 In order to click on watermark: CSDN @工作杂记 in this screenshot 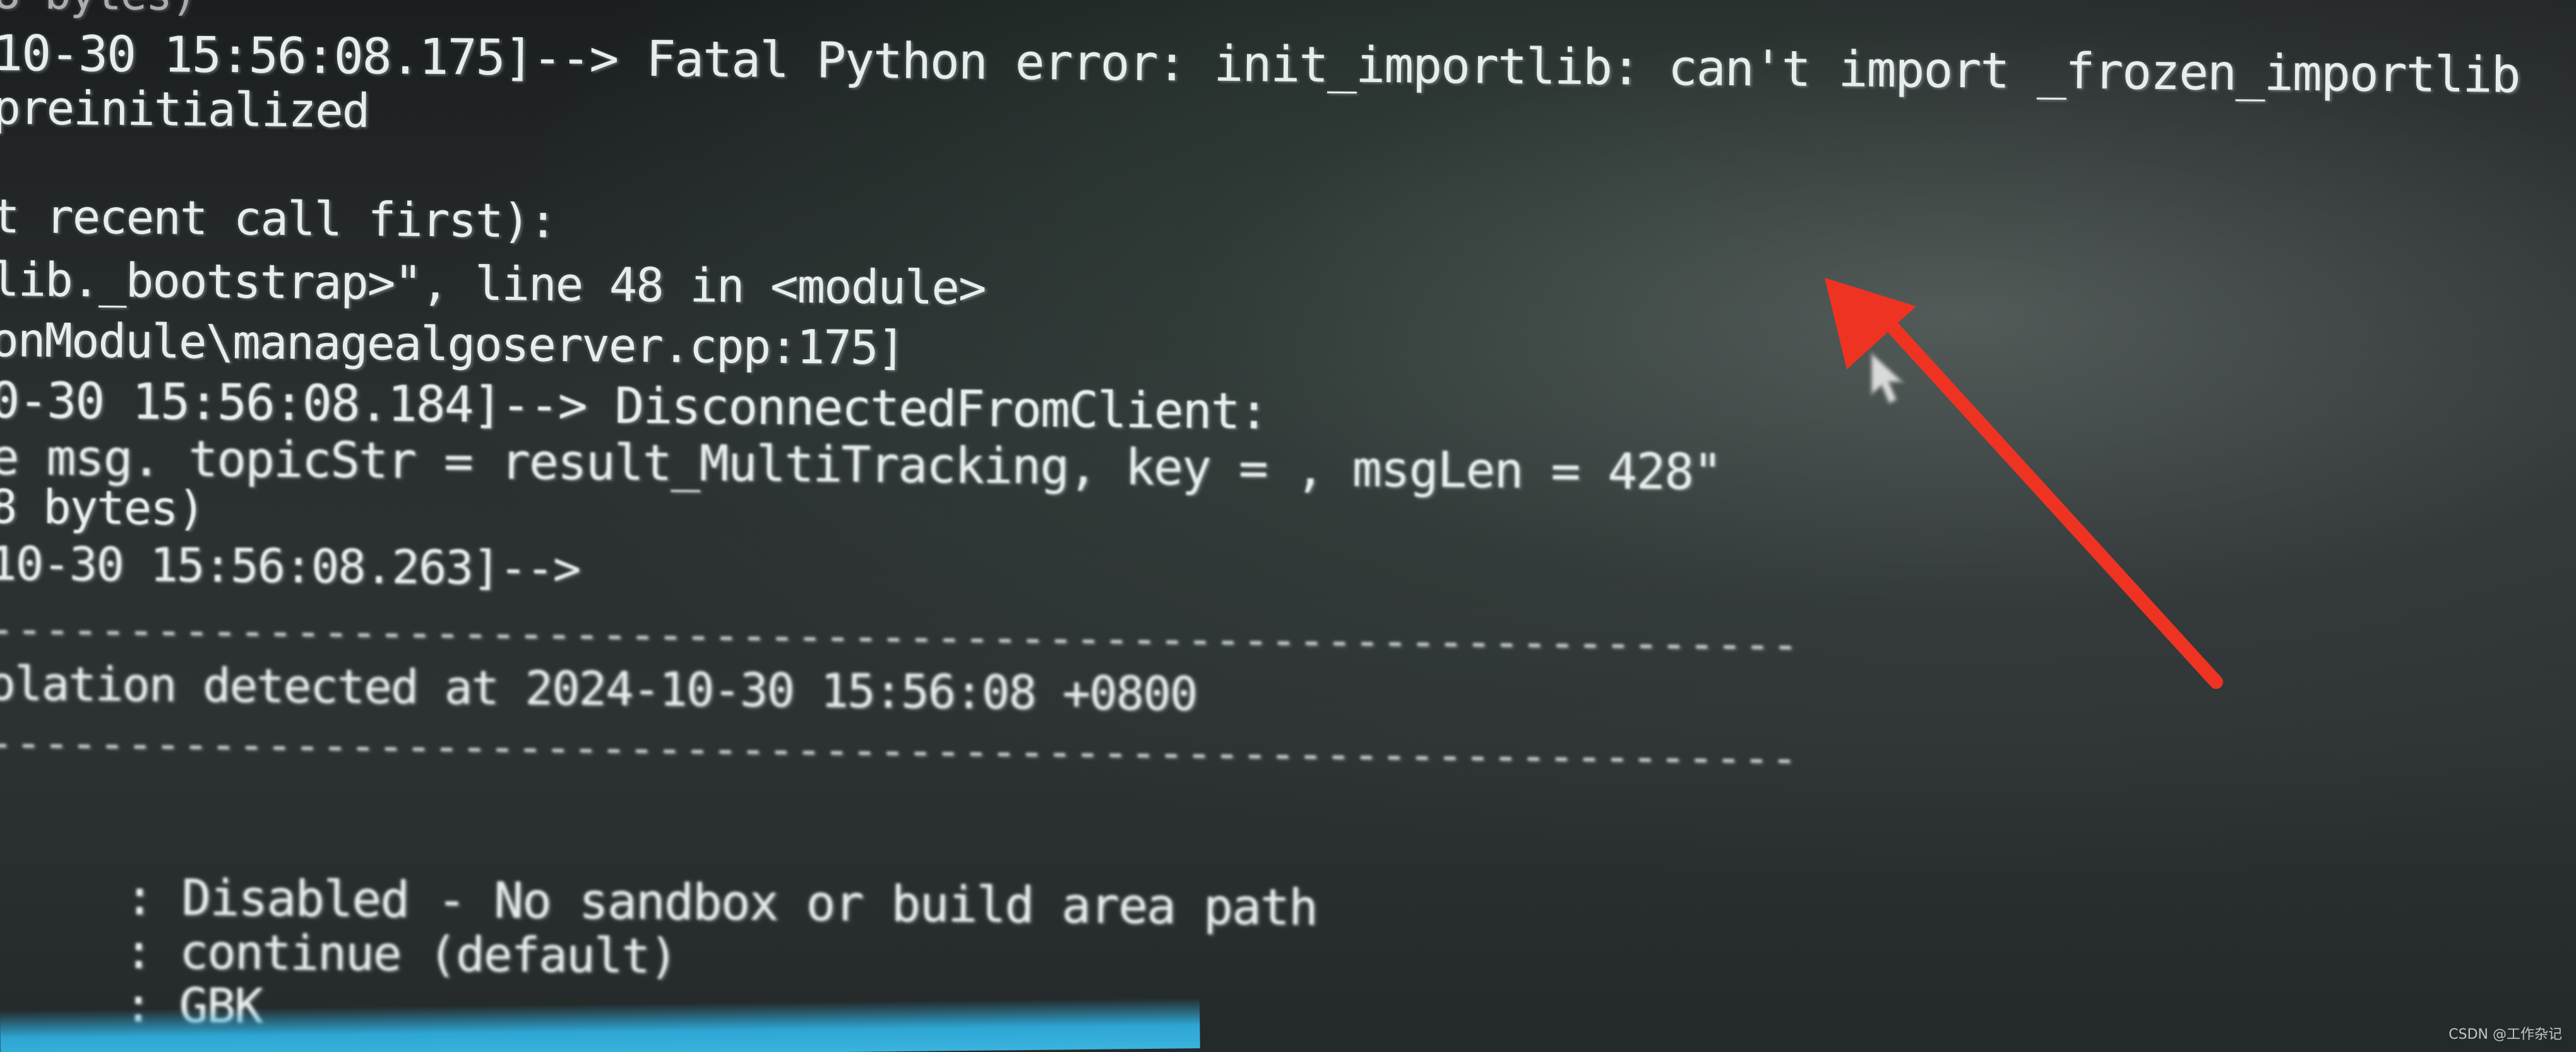, I will do `click(2505, 1035)`.